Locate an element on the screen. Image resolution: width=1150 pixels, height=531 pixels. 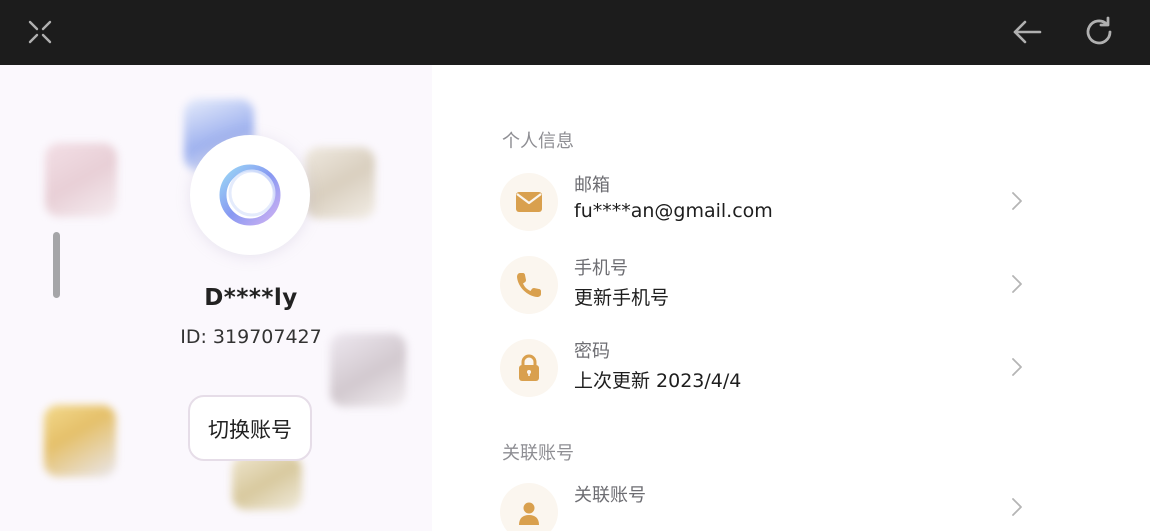
user-icon is located at coordinates (529, 507).